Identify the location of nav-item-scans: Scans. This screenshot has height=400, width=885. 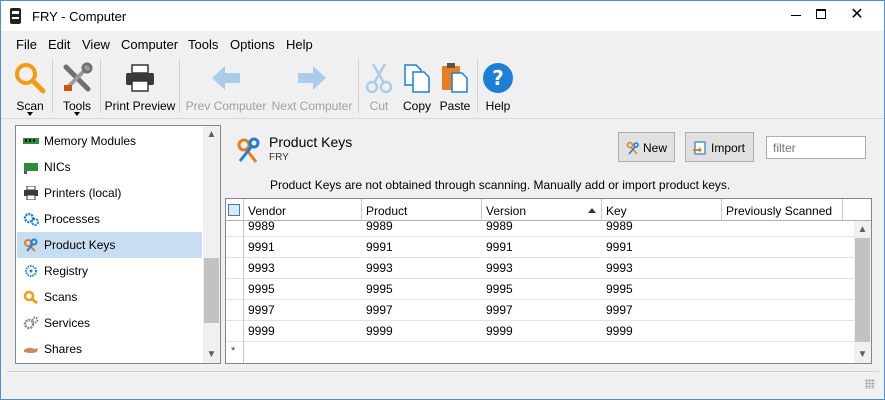
(109, 297).